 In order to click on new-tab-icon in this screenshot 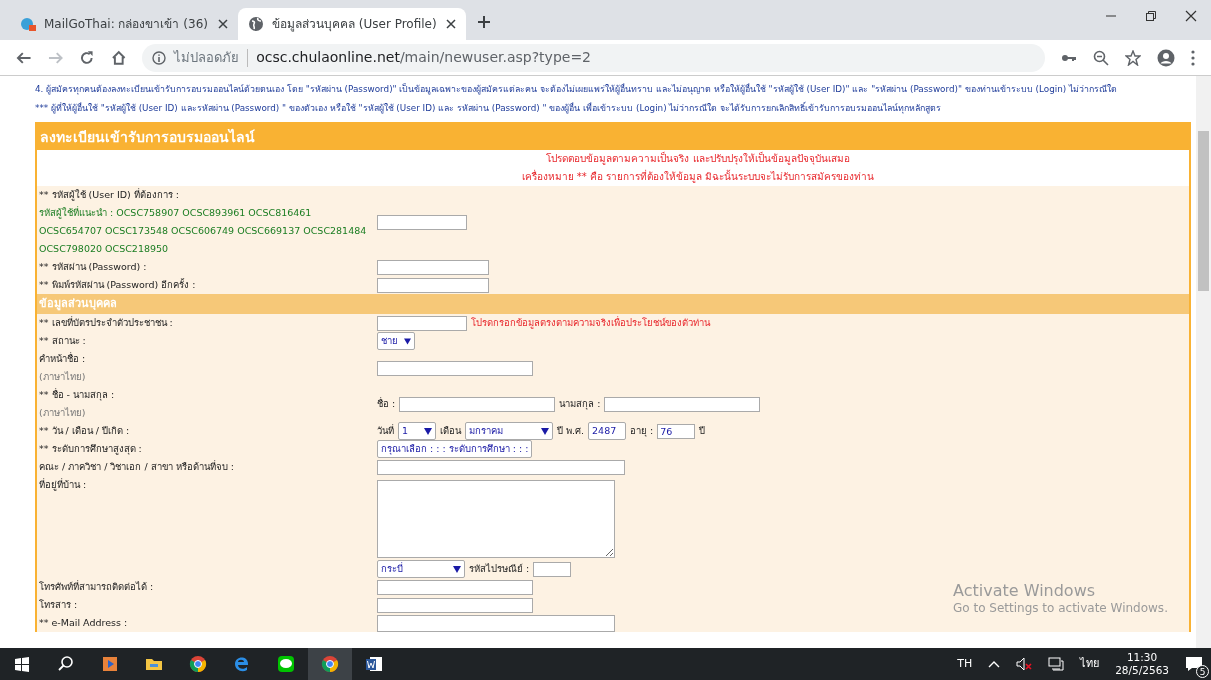, I will do `click(484, 22)`.